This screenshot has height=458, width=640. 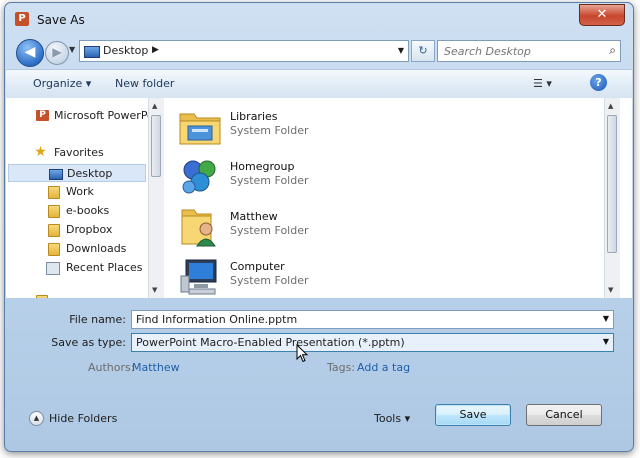 What do you see at coordinates (392, 418) in the screenshot?
I see `tools-button: Tools ▾` at bounding box center [392, 418].